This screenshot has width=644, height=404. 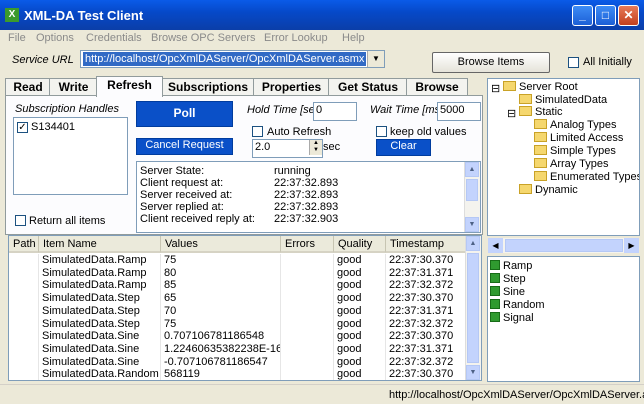 I want to click on menu-help: Help, so click(x=353, y=38).